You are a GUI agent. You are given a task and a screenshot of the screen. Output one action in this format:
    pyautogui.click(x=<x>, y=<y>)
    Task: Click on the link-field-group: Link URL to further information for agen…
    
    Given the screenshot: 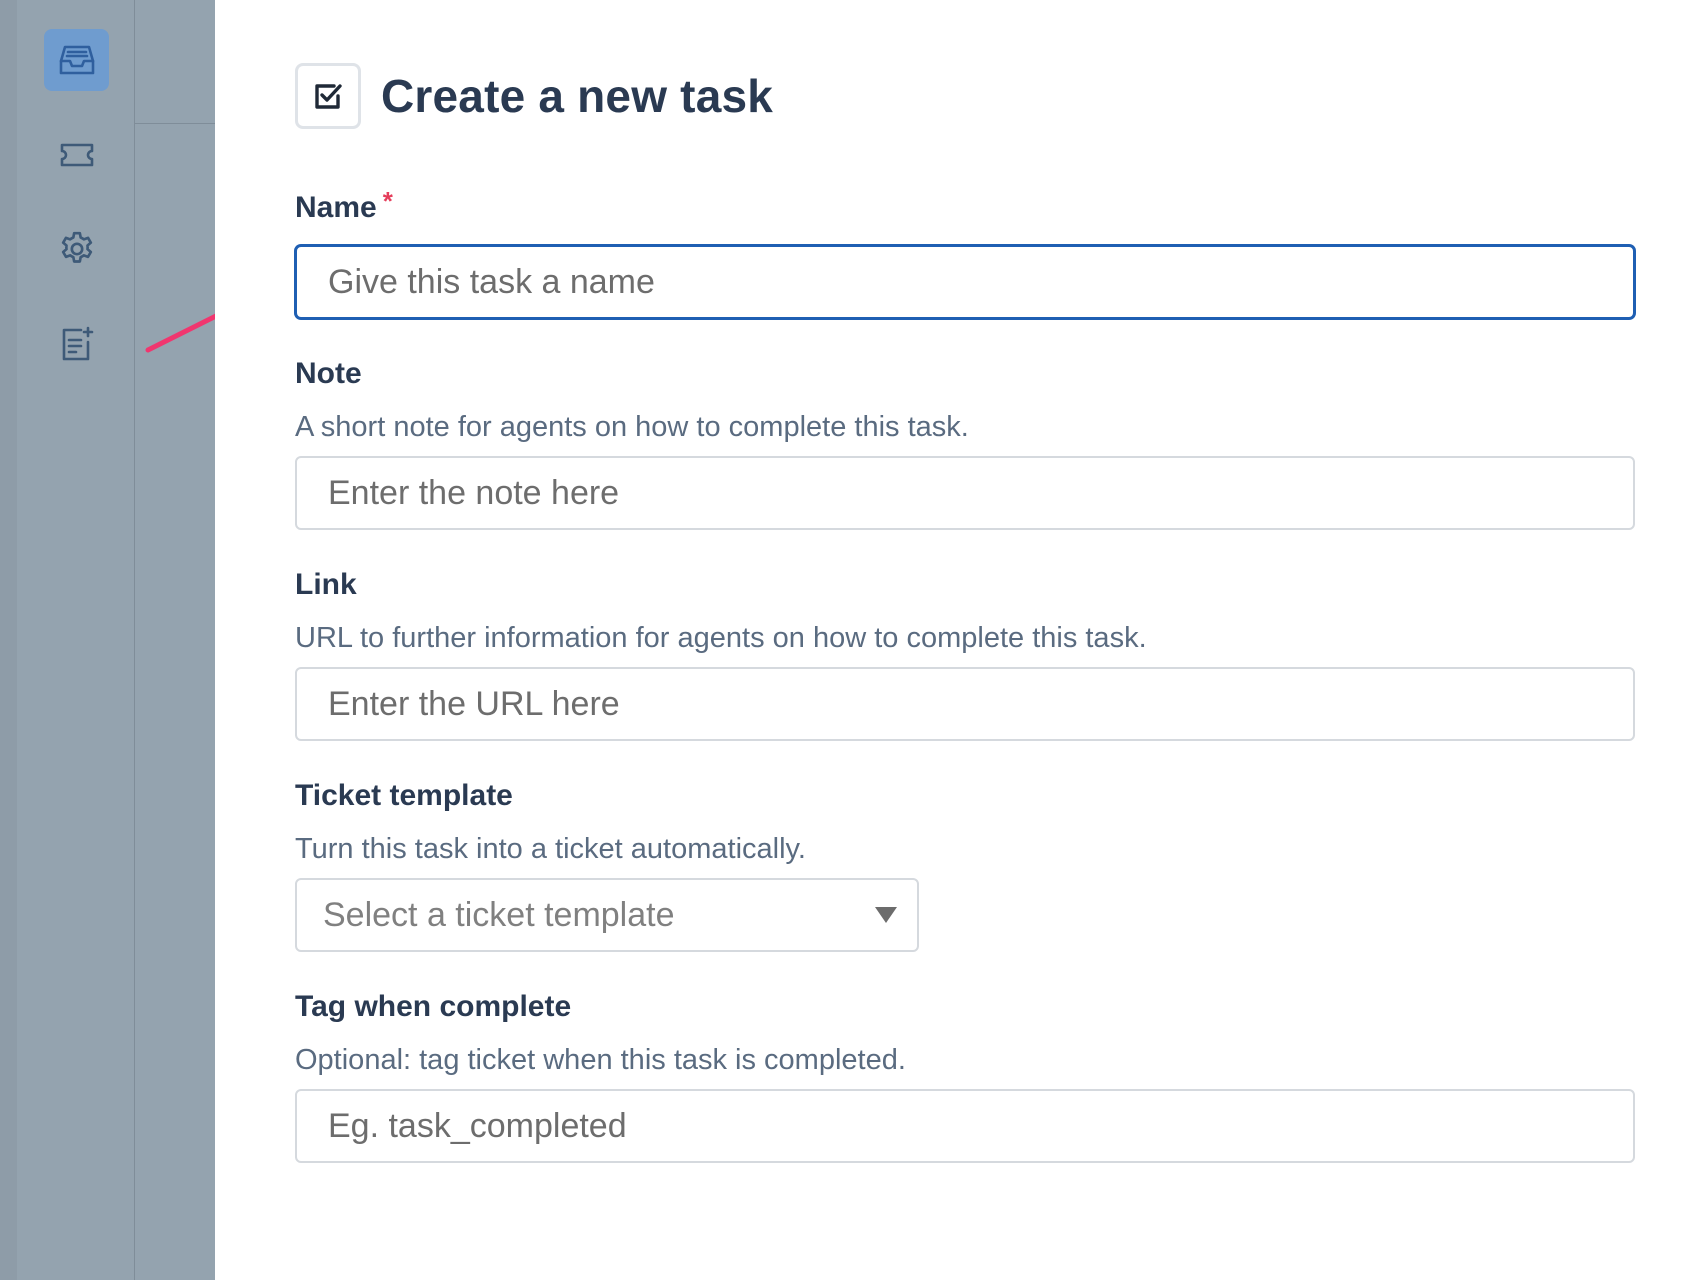 What is the action you would take?
    pyautogui.click(x=965, y=653)
    